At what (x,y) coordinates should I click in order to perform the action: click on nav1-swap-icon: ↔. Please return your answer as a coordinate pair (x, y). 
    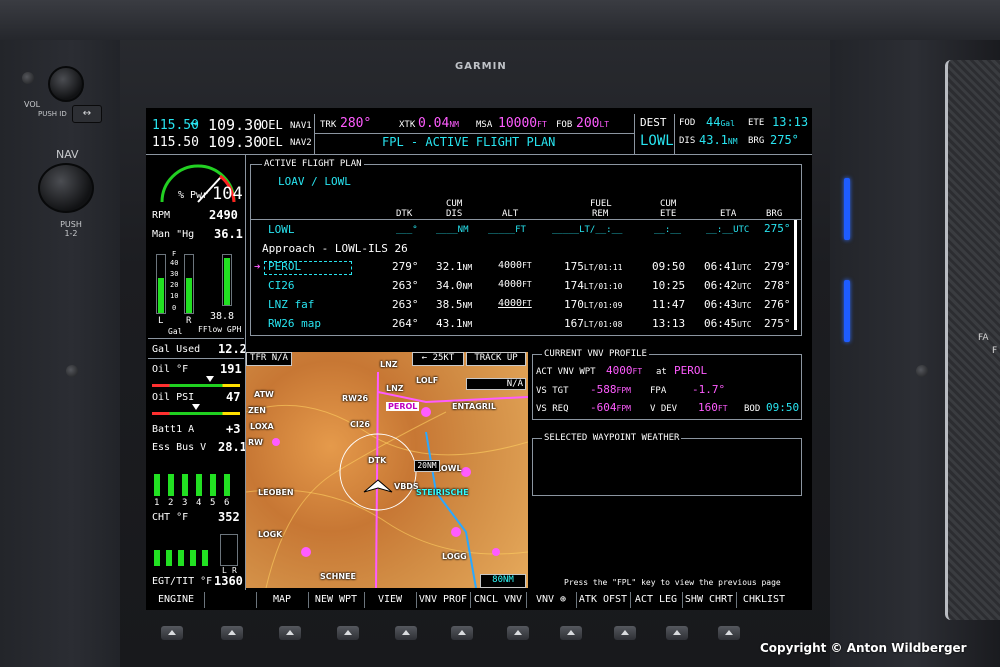
    Looking at the image, I should click on (194, 123).